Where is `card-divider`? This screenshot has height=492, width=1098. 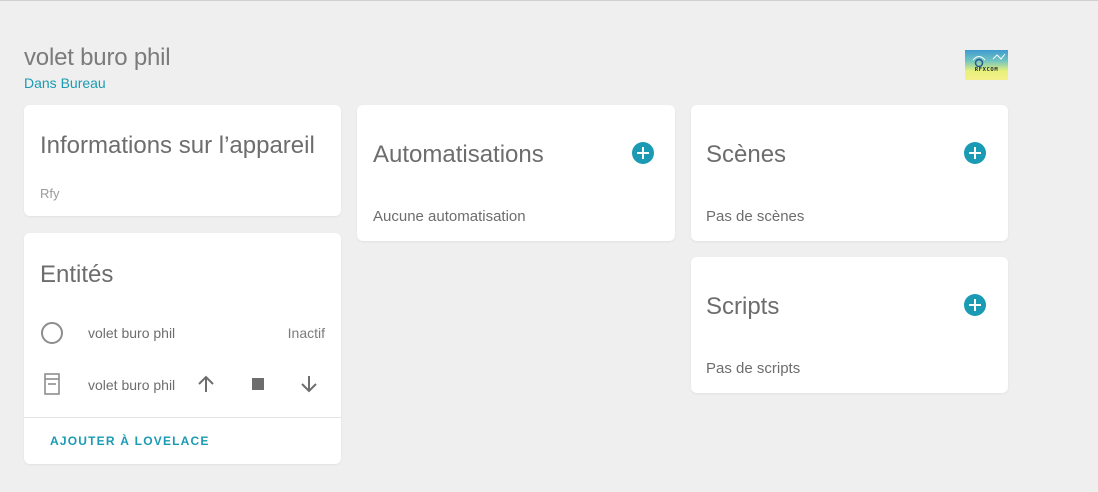 card-divider is located at coordinates (182, 417).